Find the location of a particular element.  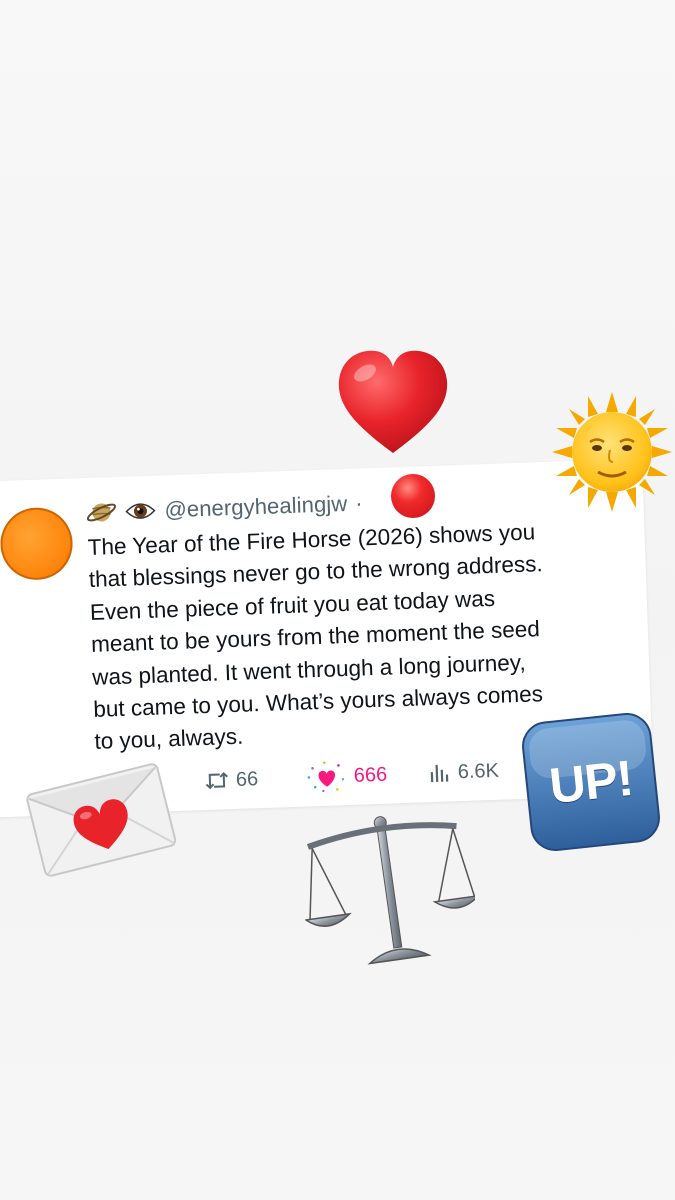

retweet-icon is located at coordinates (216, 780).